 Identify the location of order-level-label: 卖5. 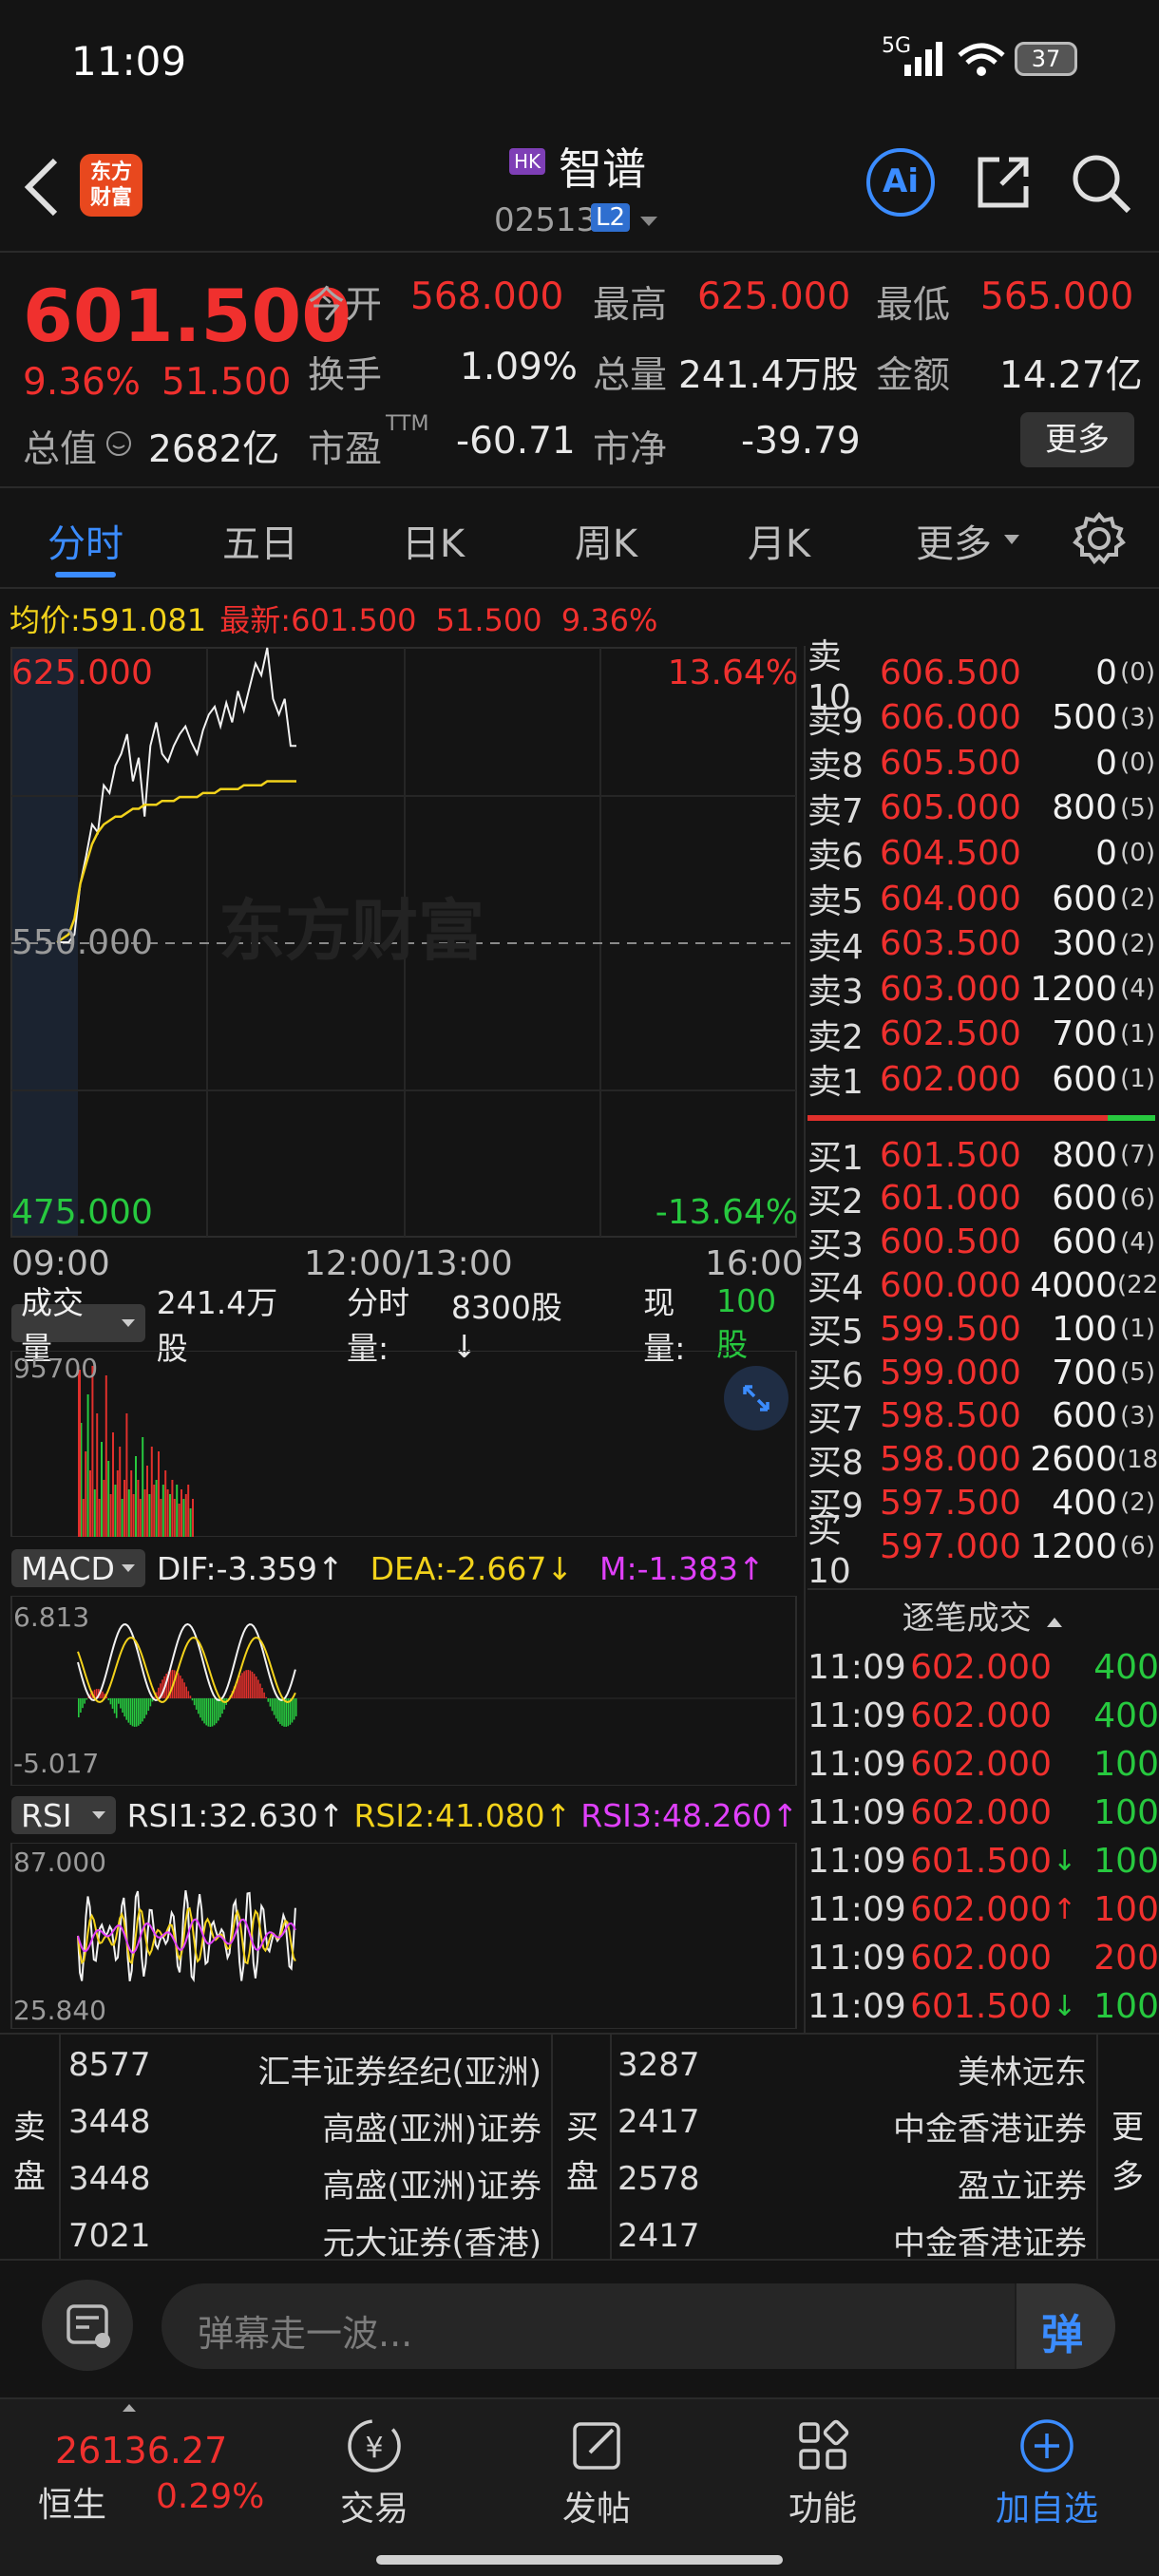
(836, 901).